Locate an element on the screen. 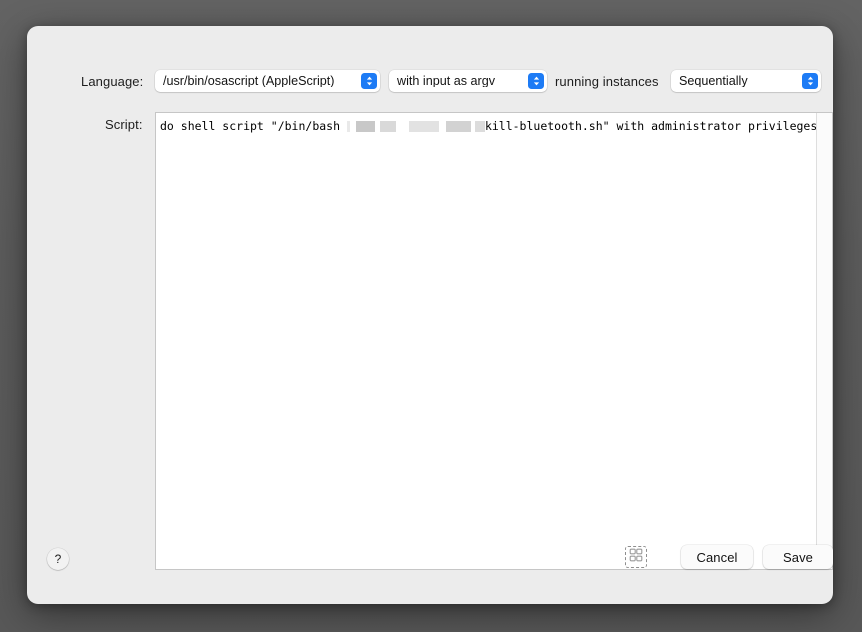  input-mode-popup: with input as argv is located at coordinates (468, 81).